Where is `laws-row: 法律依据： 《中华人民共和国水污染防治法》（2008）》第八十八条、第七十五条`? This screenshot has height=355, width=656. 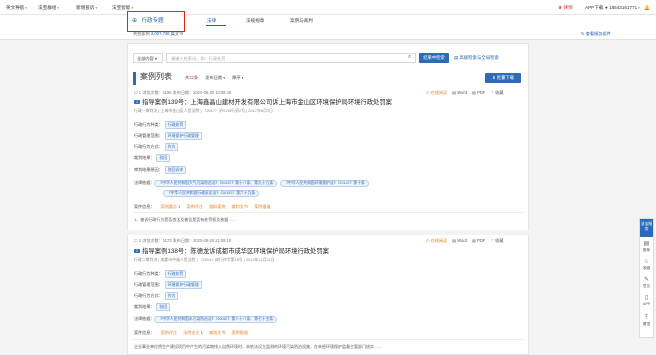 laws-row: 法律依据： 《中华人民共和国水污染防治法》（2008）》第八十八条、第七十五条 is located at coordinates (207, 319).